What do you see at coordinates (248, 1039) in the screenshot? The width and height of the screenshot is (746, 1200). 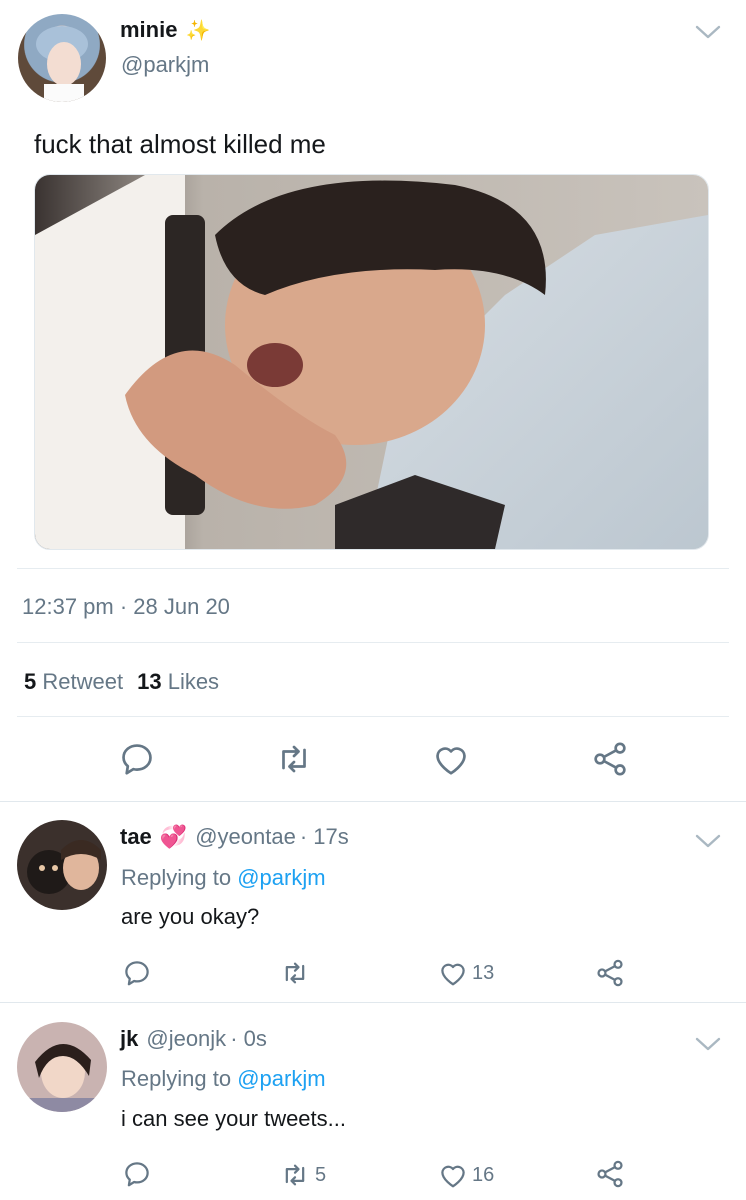 I see `reply-time: · 0s` at bounding box center [248, 1039].